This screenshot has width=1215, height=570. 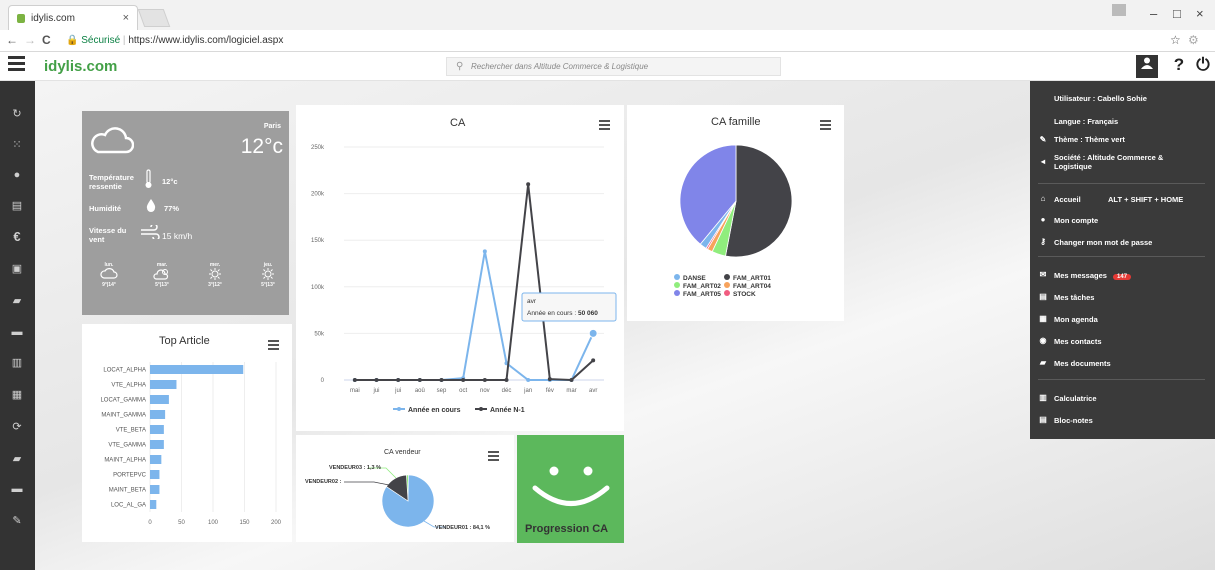 I want to click on humidity-value: 77%, so click(x=172, y=208).